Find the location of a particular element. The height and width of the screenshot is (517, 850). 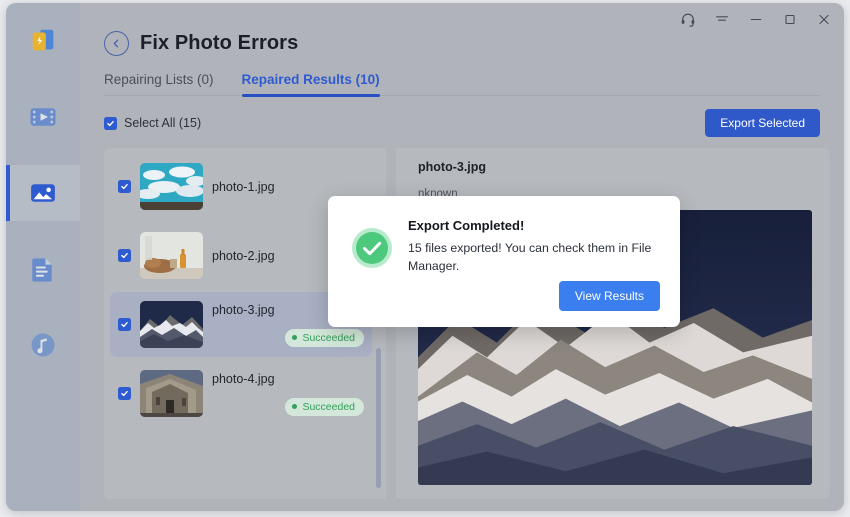

thumbnail-clouds is located at coordinates (171, 186).